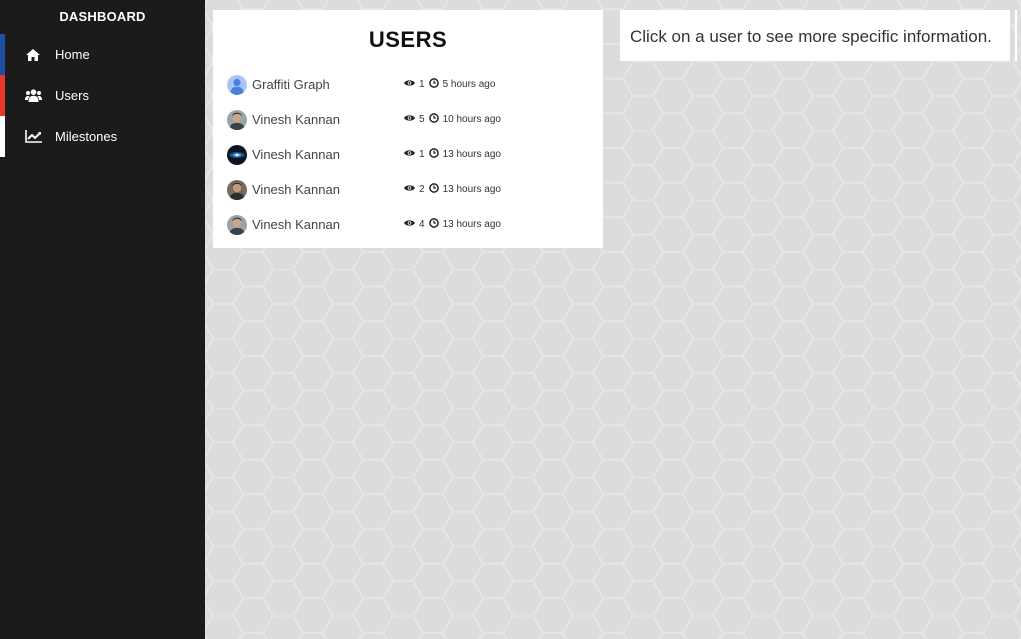 This screenshot has height=639, width=1021. Describe the element at coordinates (422, 119) in the screenshot. I see `view-count: 5` at that location.